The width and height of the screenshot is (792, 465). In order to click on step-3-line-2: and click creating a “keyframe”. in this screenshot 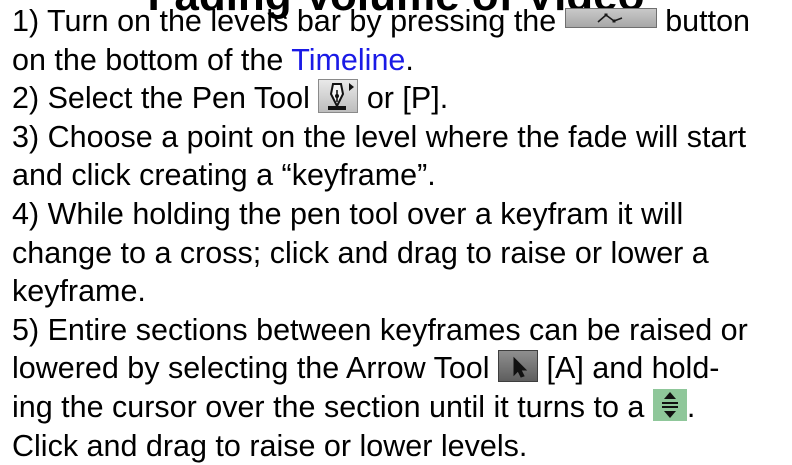, I will do `click(224, 175)`.